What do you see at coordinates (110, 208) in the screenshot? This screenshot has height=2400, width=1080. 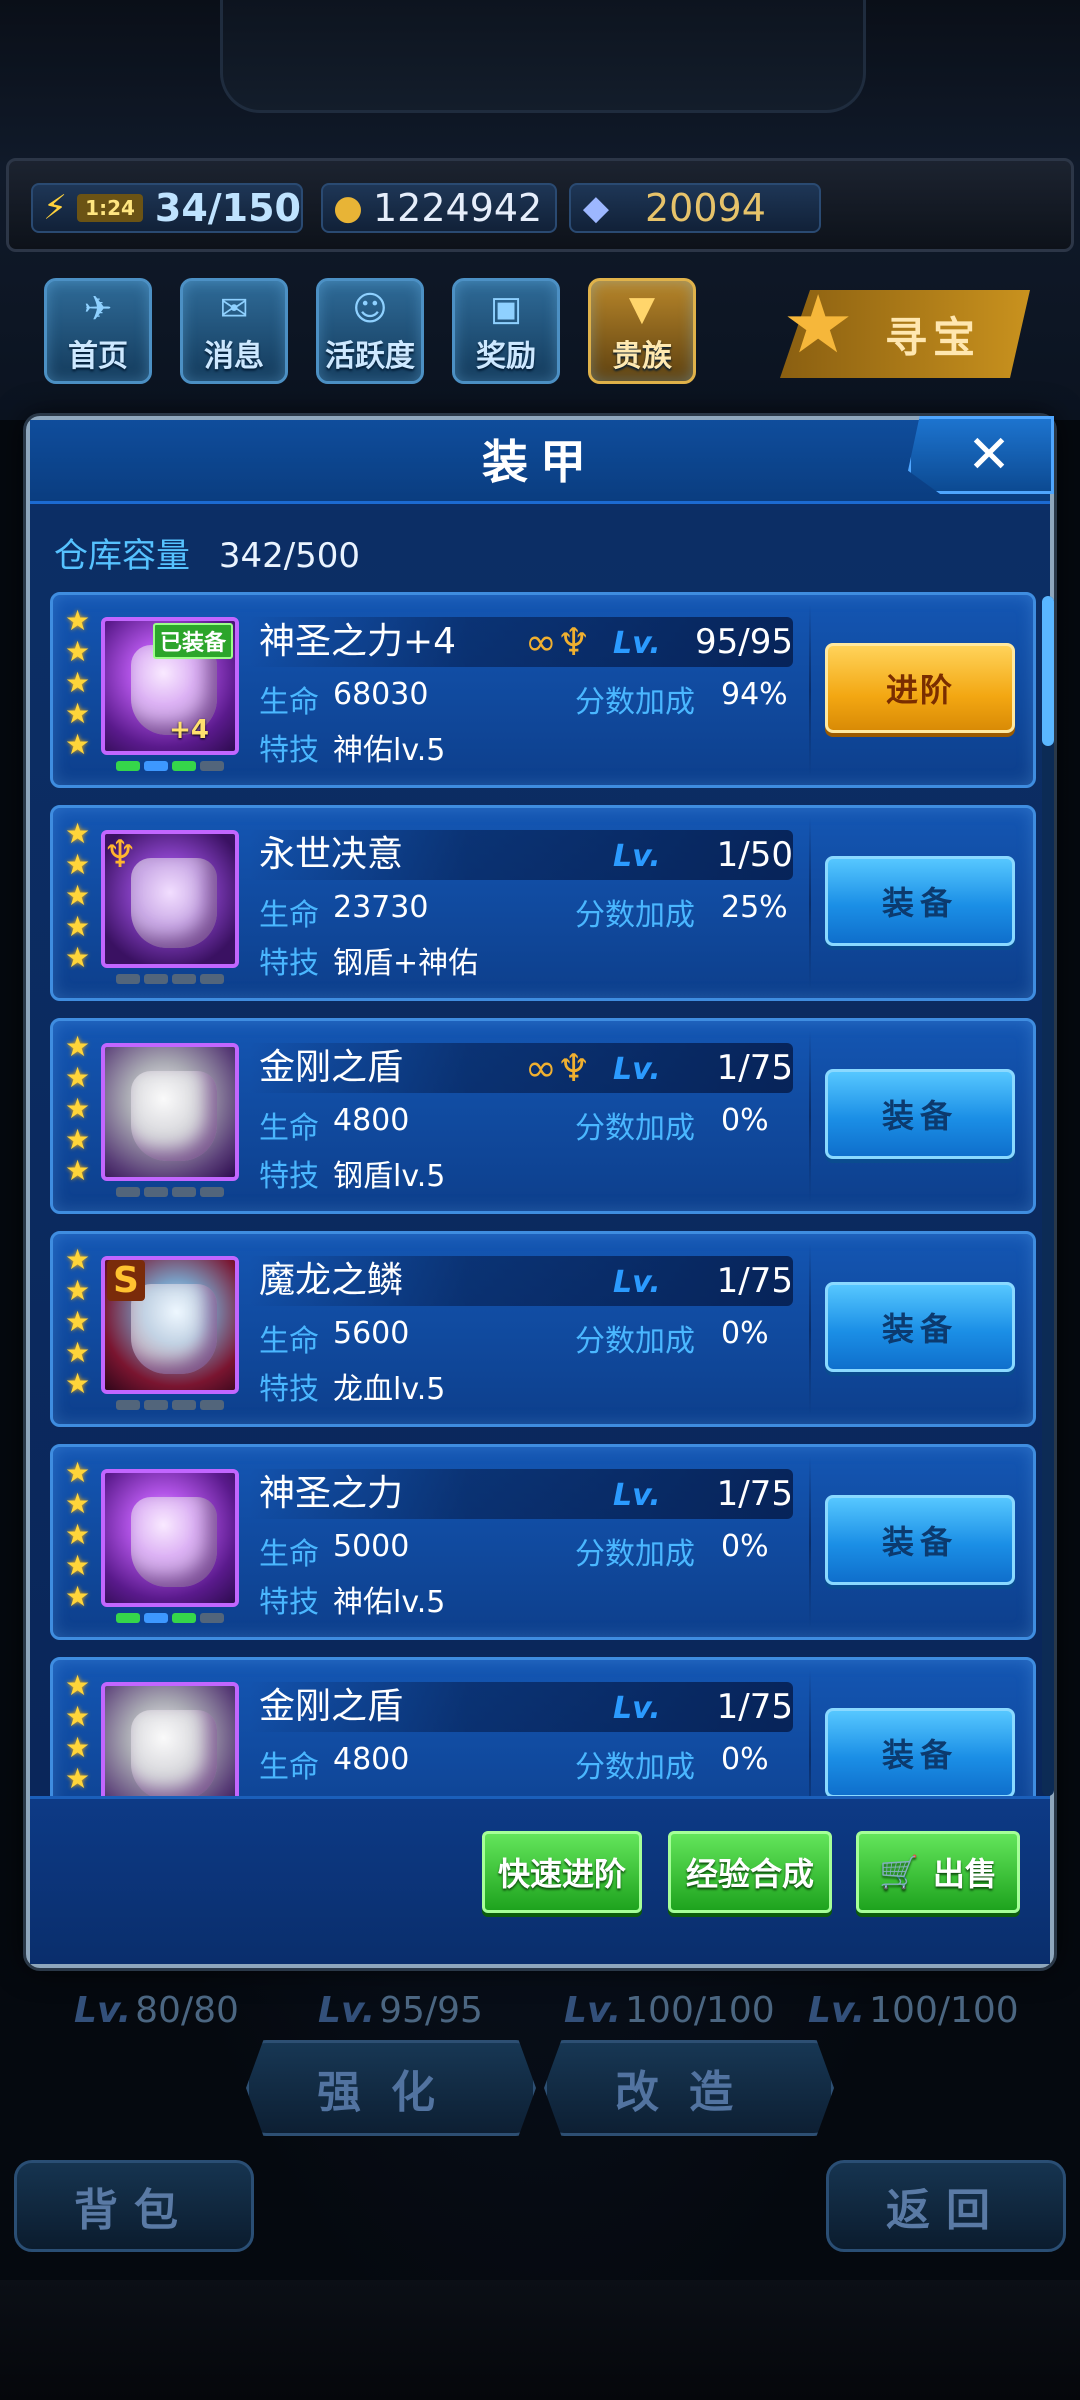 I see `energy-timer: 1:24` at bounding box center [110, 208].